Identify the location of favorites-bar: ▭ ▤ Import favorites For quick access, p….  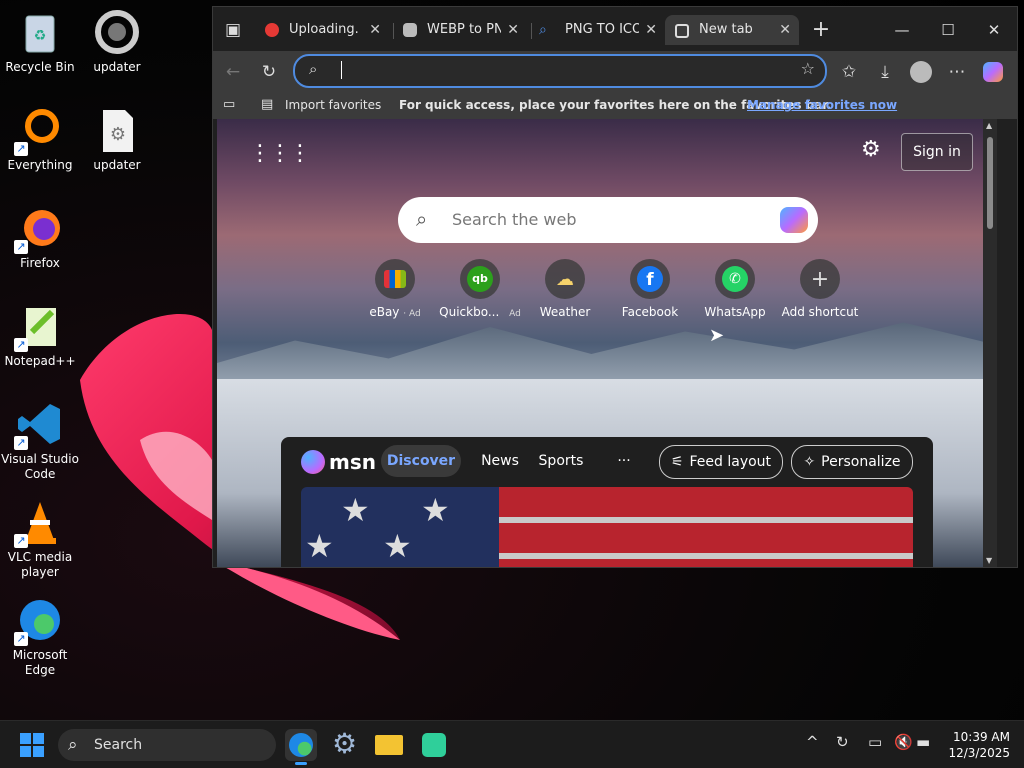
(615, 105).